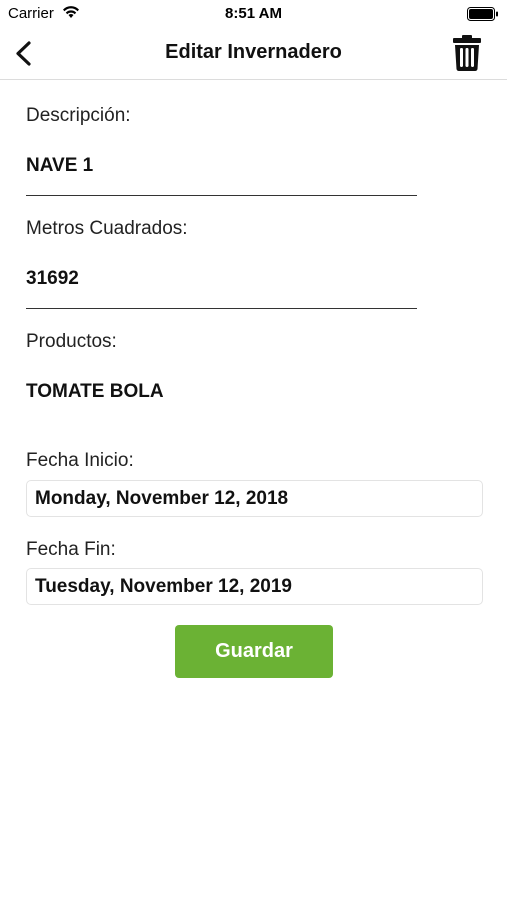  What do you see at coordinates (483, 16) in the screenshot?
I see `battery-icon` at bounding box center [483, 16].